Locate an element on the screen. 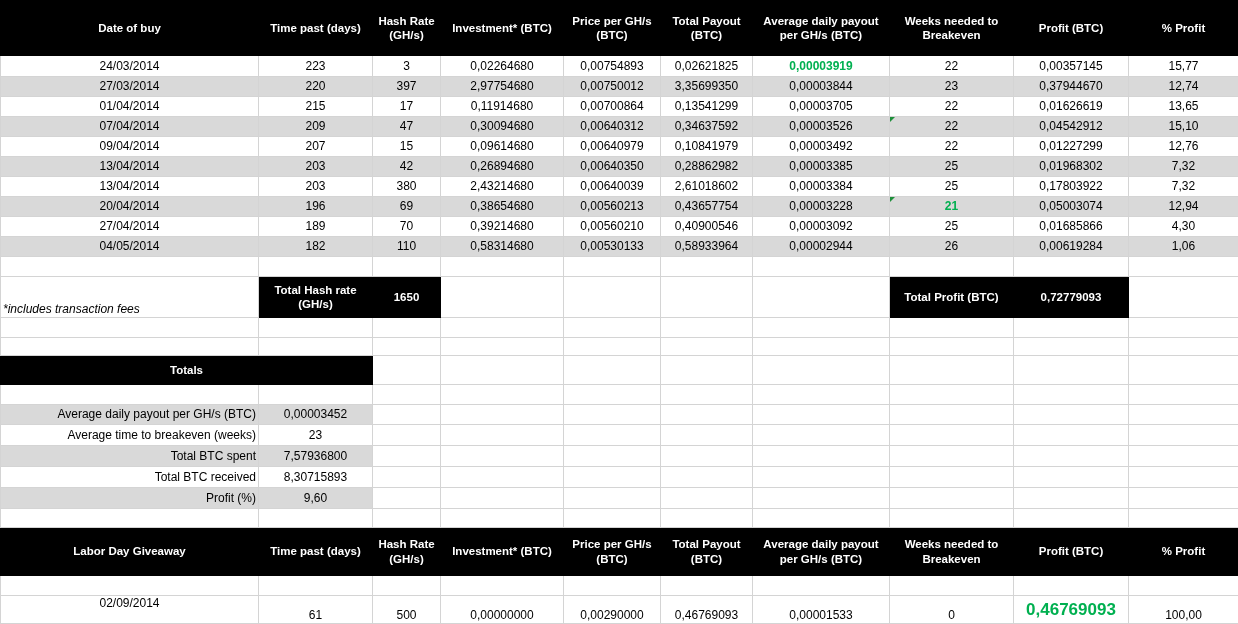  summary-value: 0,72779093 is located at coordinates (1071, 297).